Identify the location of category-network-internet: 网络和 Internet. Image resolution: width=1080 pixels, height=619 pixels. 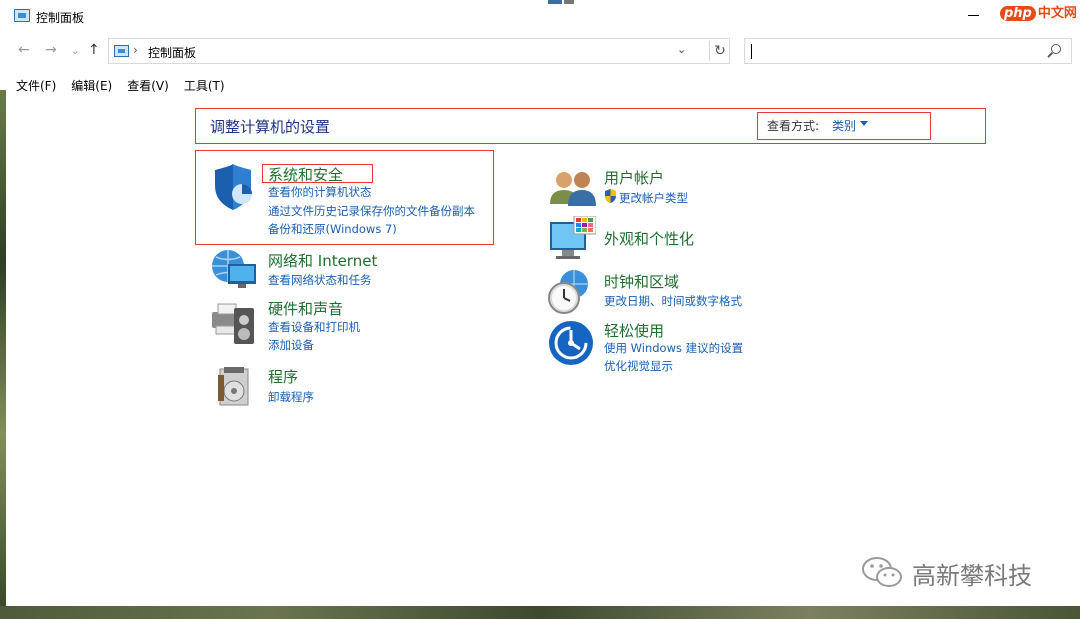
(322, 260).